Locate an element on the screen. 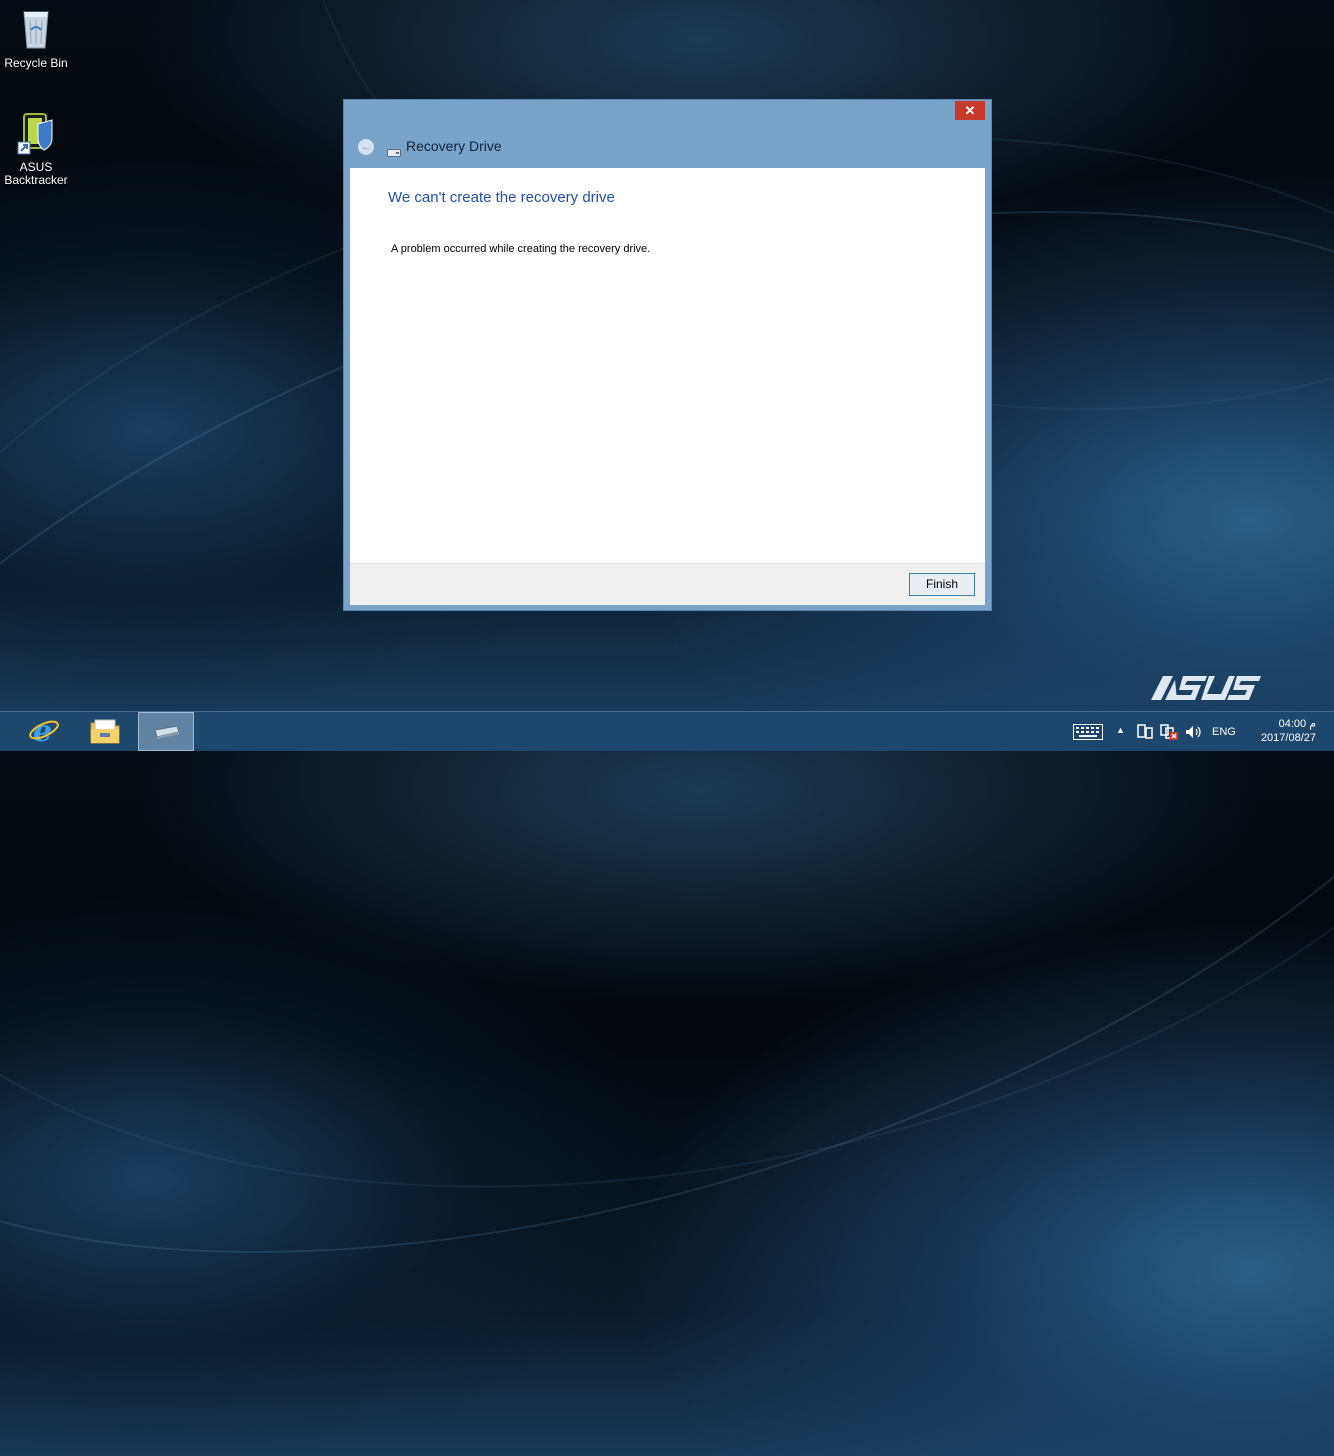 This screenshot has width=1334, height=1456. taskbar-file-explorer is located at coordinates (105, 731).